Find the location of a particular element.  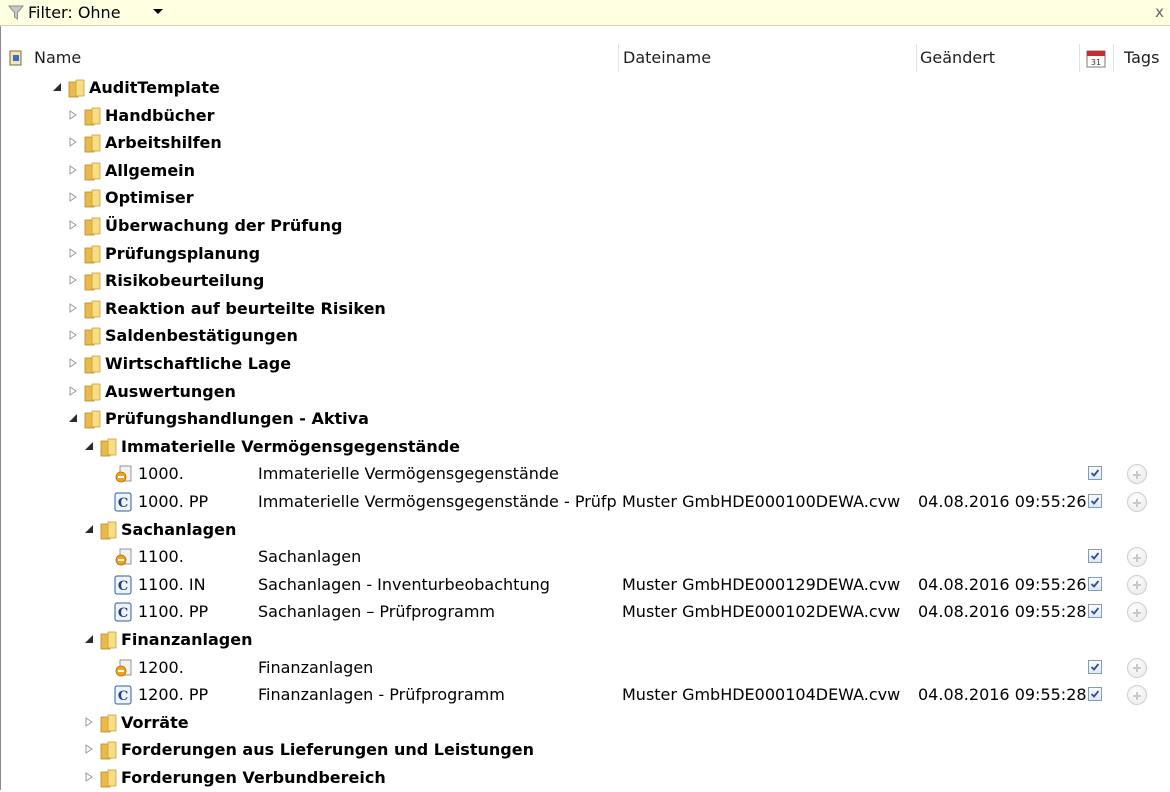

document-filename: Muster GmbHDE000102DEWA.cvw is located at coordinates (761, 612).